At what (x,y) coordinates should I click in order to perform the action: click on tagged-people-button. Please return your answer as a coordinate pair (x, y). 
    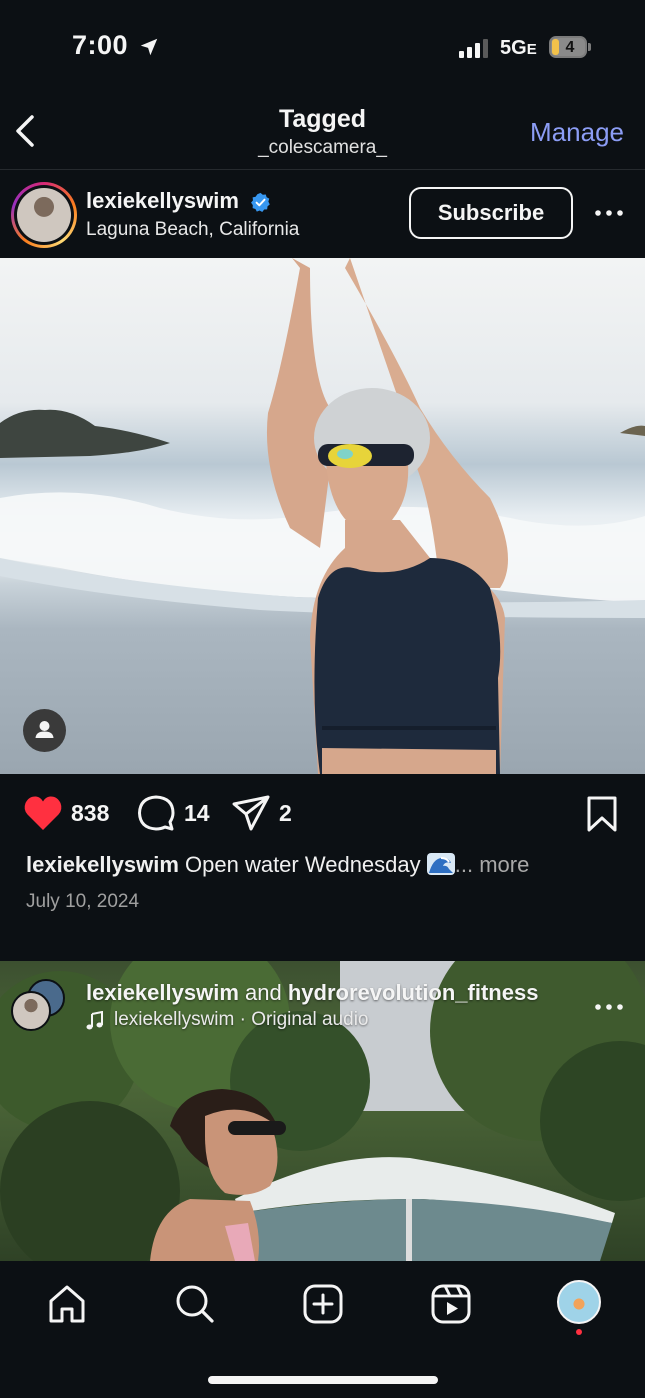
    Looking at the image, I should click on (44, 730).